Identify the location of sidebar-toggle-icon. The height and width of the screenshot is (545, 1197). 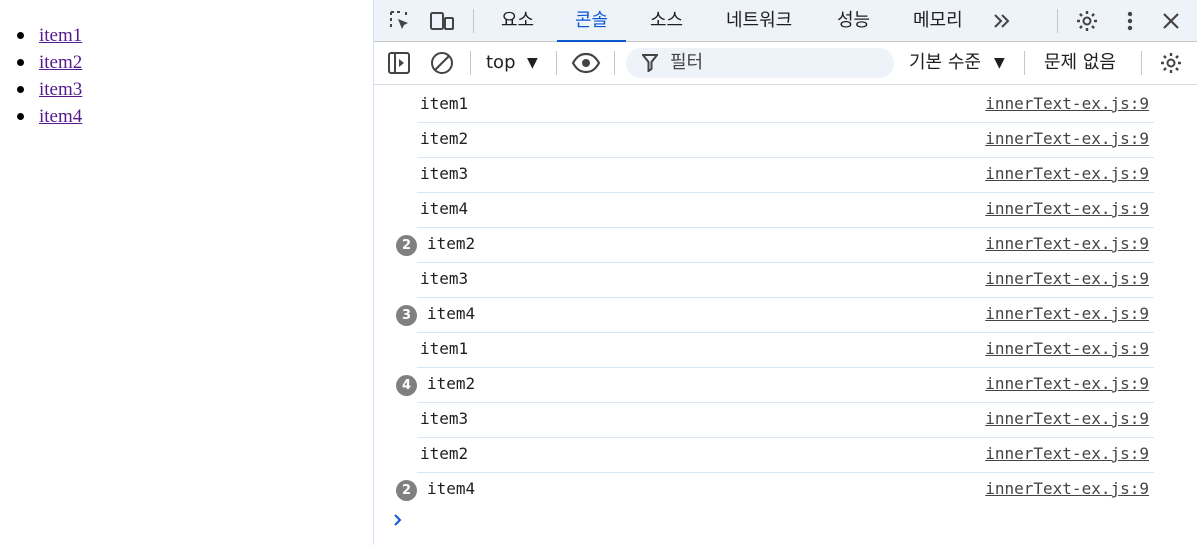
(399, 63).